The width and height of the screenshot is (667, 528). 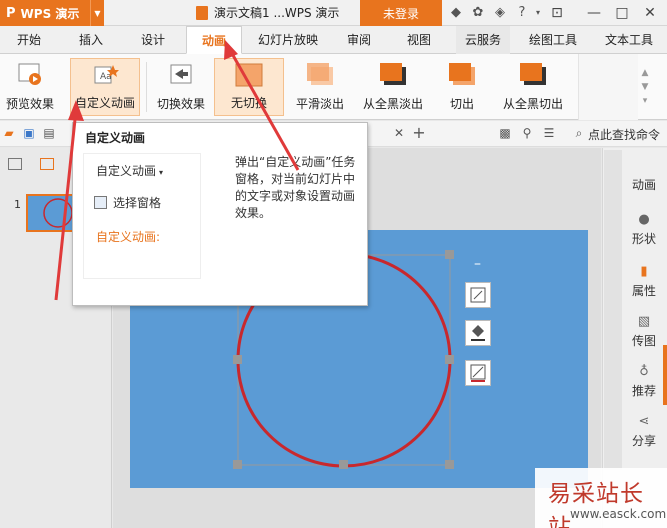 I want to click on watermark-url: www.easck.com, so click(x=618, y=514).